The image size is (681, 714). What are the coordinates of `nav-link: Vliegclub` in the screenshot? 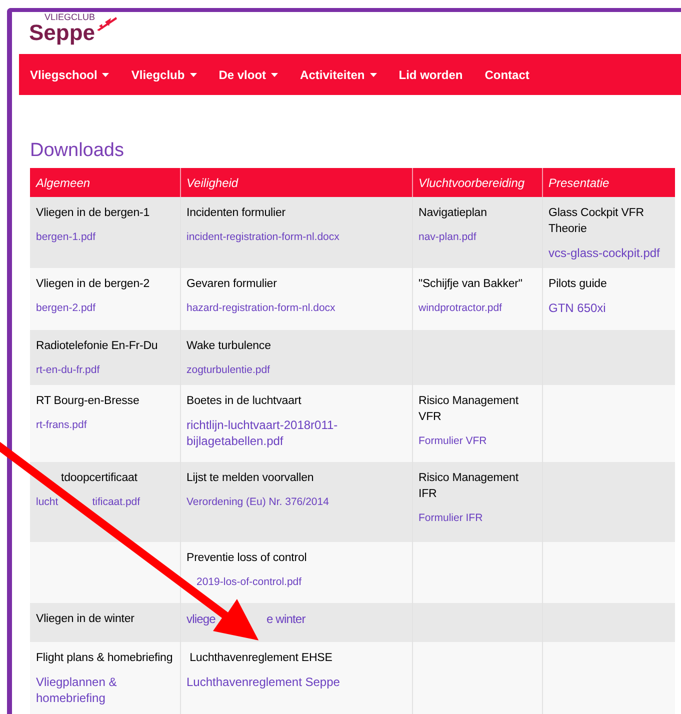 It's located at (164, 75).